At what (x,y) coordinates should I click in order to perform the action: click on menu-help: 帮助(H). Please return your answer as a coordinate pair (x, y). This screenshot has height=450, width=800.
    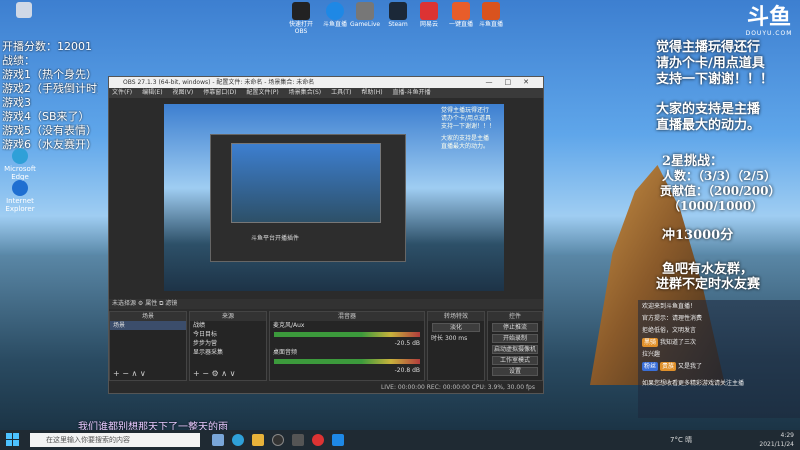
    Looking at the image, I should click on (371, 92).